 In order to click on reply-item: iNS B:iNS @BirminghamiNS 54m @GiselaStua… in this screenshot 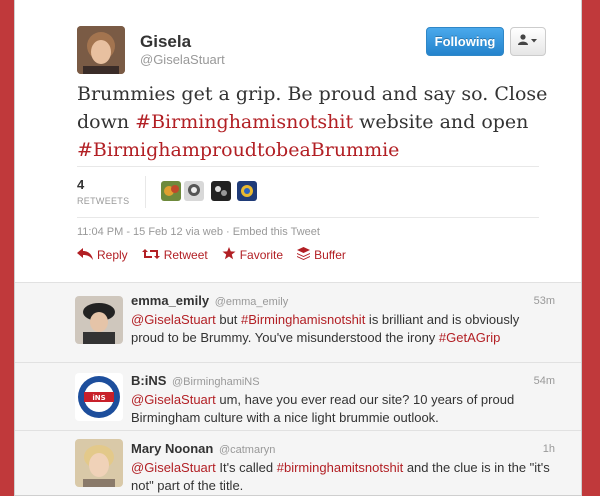, I will do `click(298, 397)`.